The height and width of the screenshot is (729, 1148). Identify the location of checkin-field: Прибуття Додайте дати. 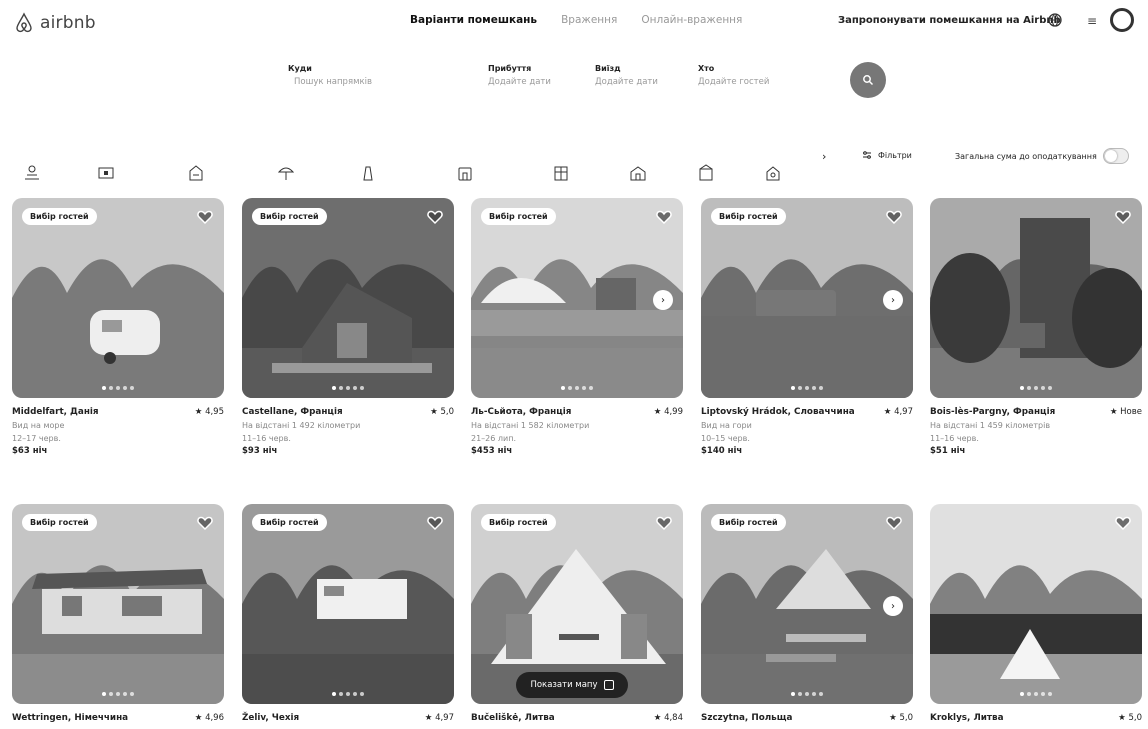
(519, 75).